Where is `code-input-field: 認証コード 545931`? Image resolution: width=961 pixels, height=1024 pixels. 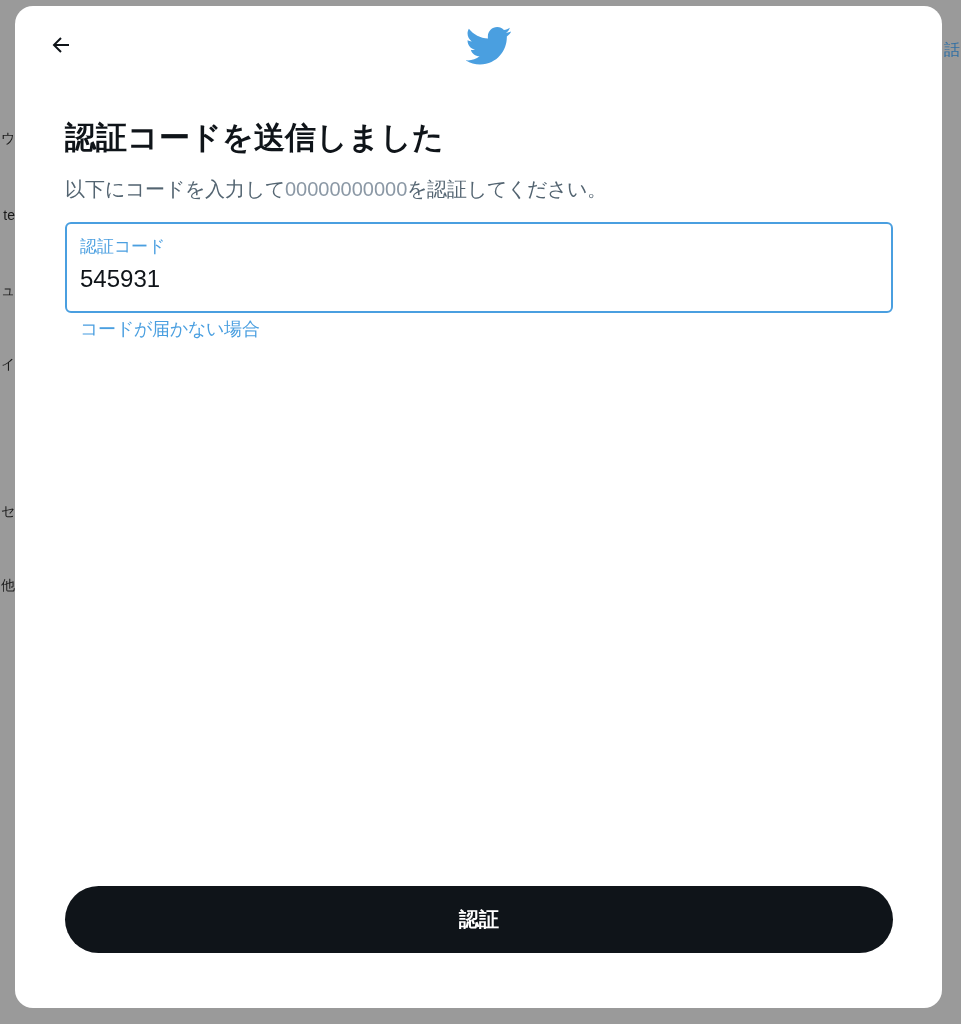 code-input-field: 認証コード 545931 is located at coordinates (479, 267).